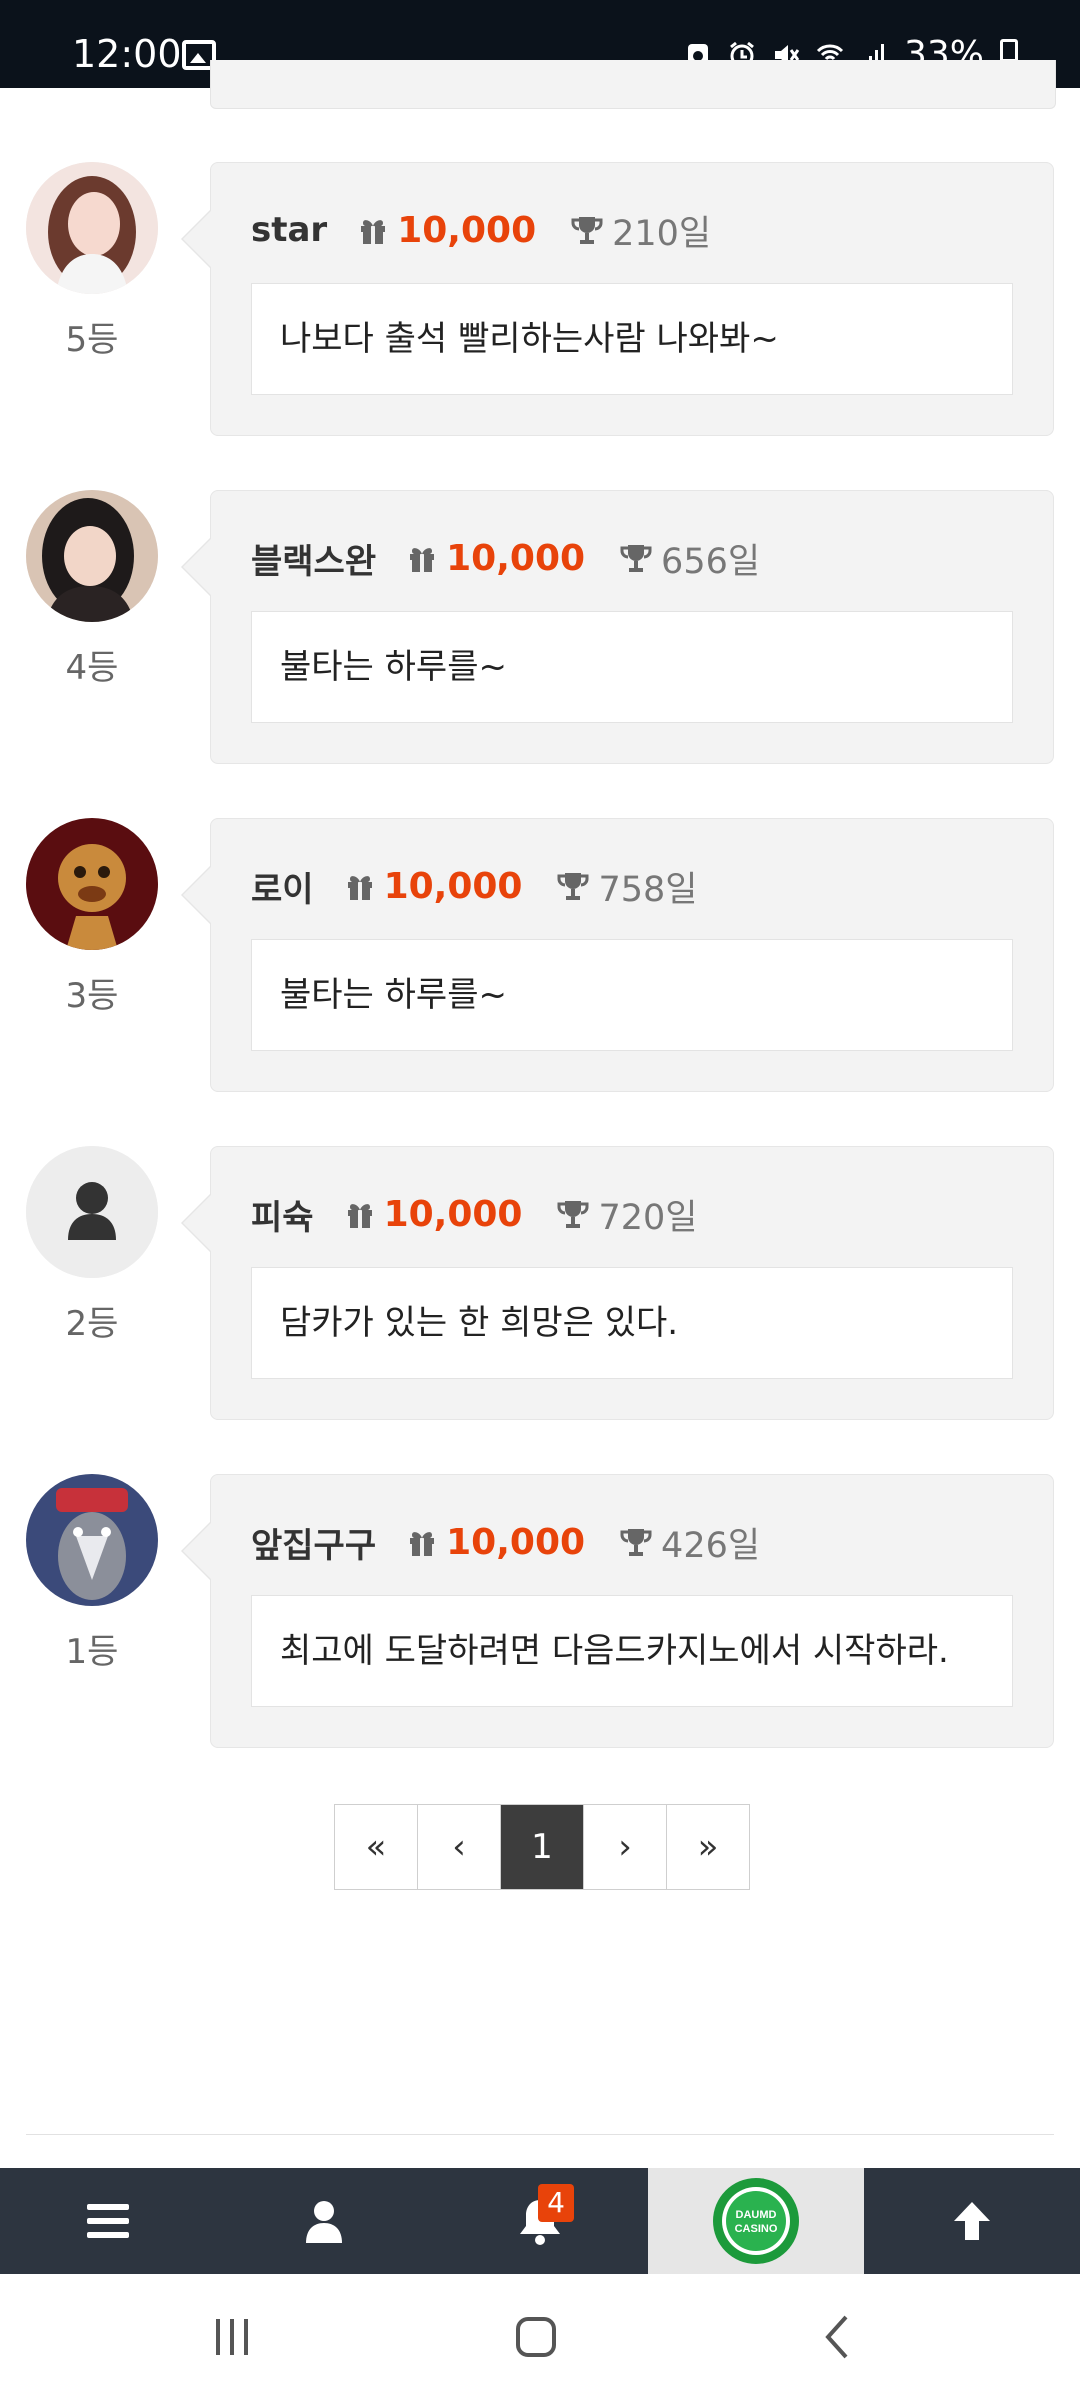  I want to click on default-user-icon, so click(92, 1212).